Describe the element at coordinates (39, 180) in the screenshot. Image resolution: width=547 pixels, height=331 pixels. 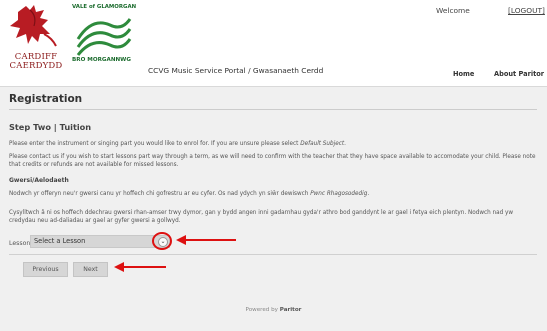
I see `welsh-heading: Gwersi/Aelodaeth` at that location.